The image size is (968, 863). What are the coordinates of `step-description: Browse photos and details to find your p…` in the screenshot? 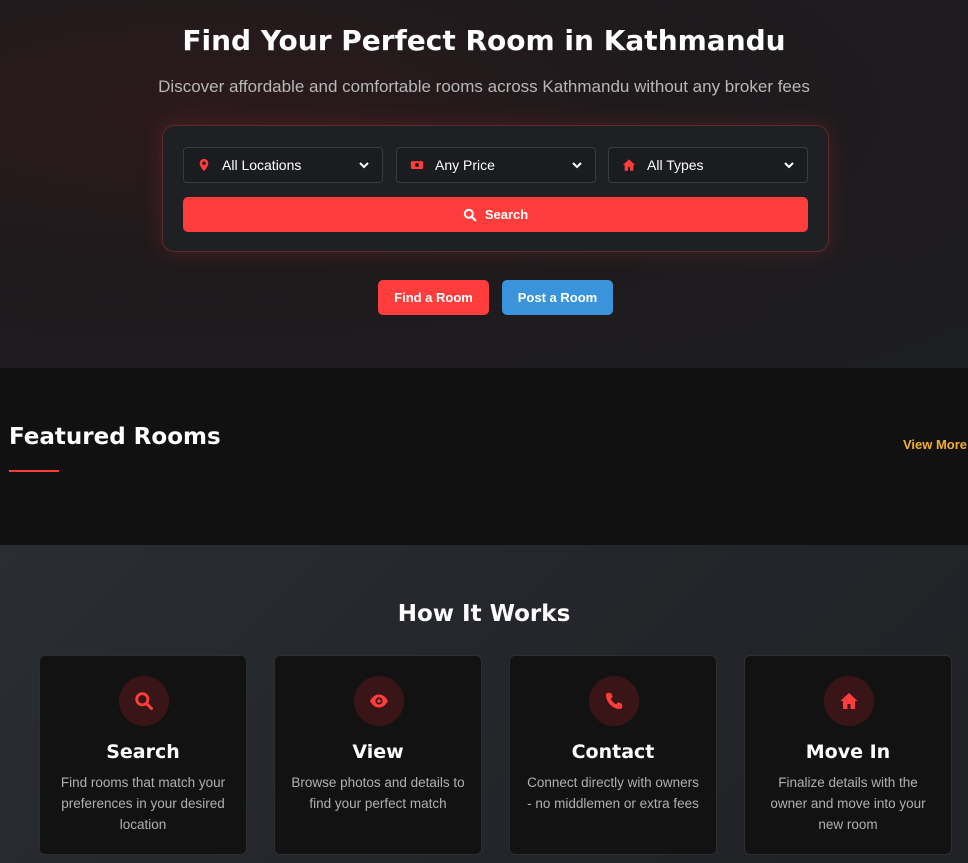 It's located at (378, 793).